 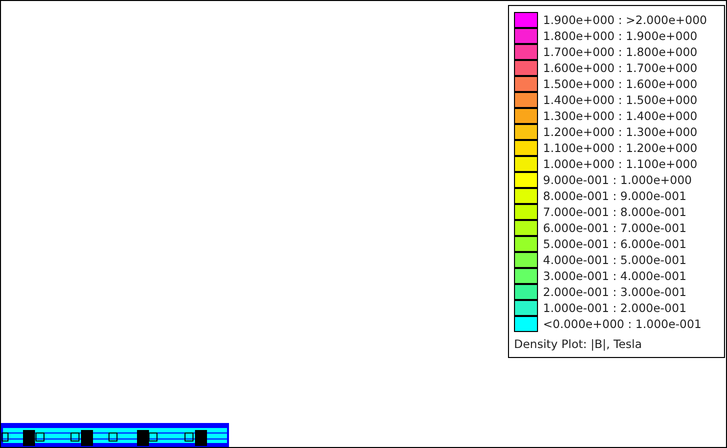 I want to click on legend-label: 7.000e-001 : 8.000e-001, so click(x=614, y=212).